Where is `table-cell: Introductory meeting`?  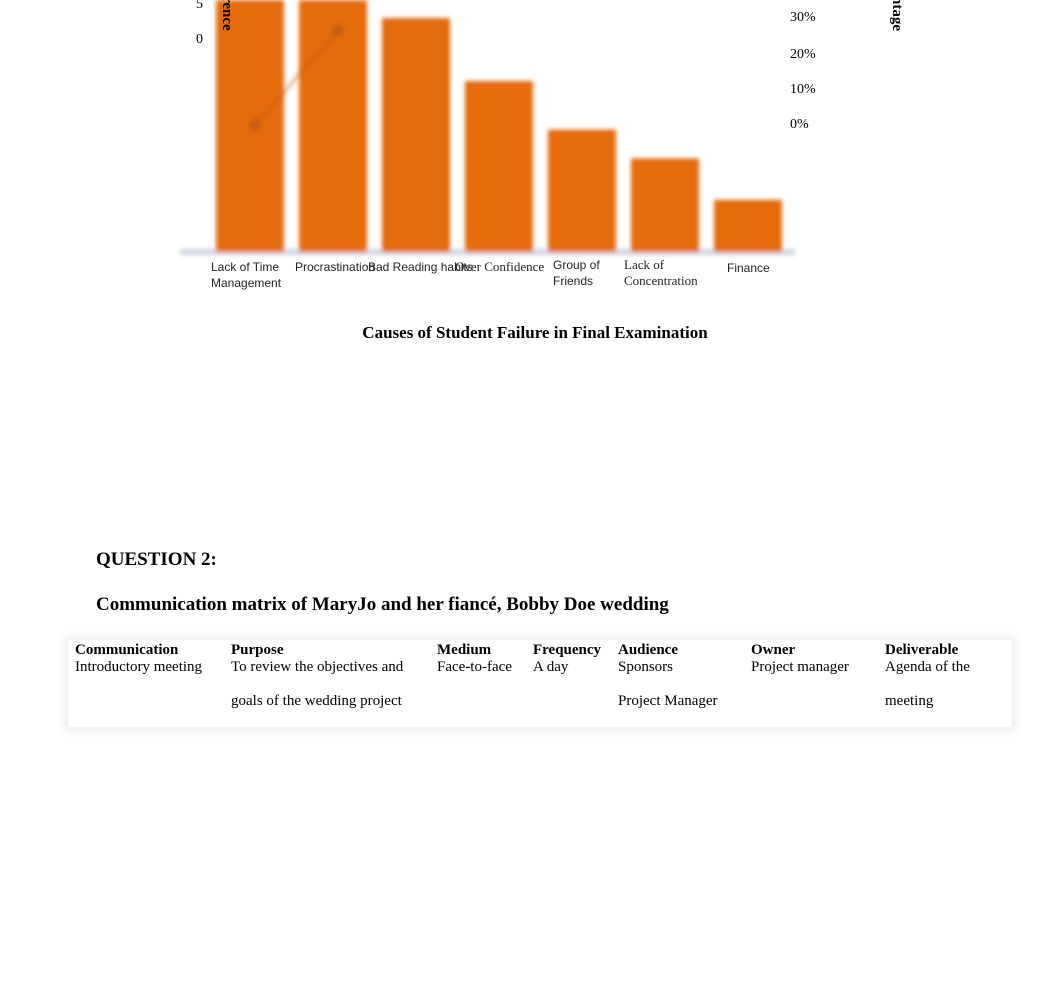 table-cell: Introductory meeting is located at coordinates (146, 693).